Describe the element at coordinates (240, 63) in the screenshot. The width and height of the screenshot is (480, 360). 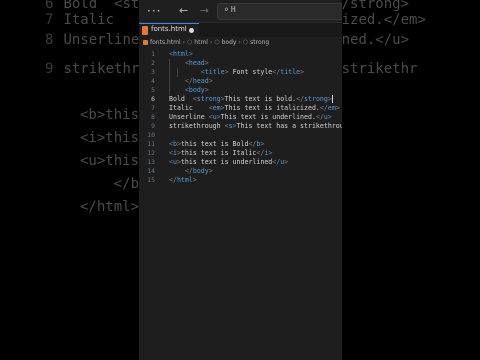
I see `code-line: 2 <head>` at that location.